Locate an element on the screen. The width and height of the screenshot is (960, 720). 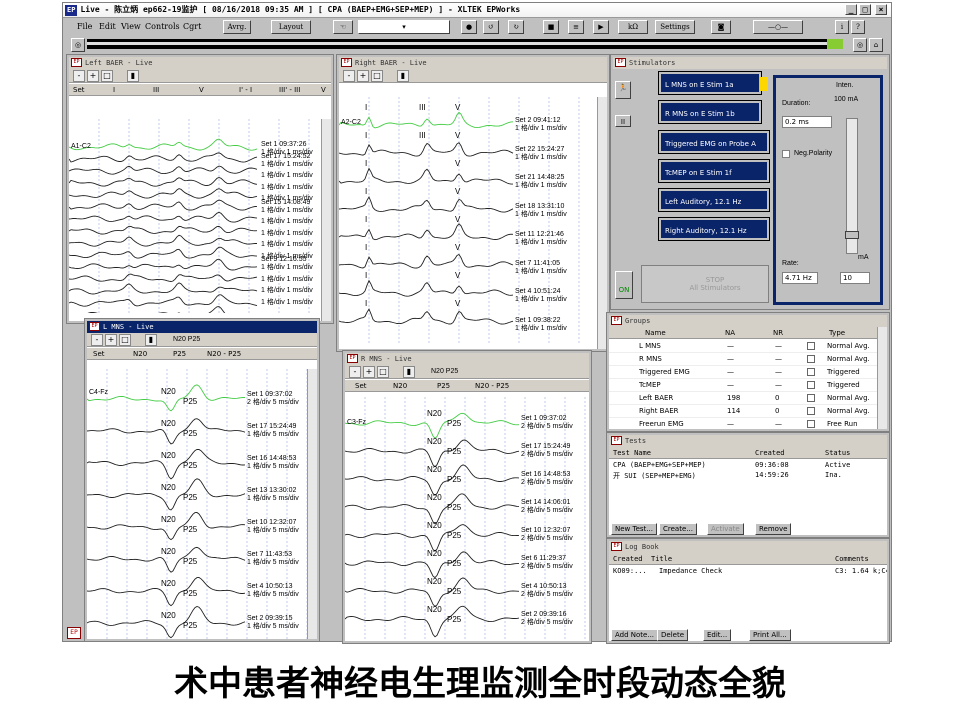
stop-all-button: STOP All Stimulators is located at coordinates (705, 284).